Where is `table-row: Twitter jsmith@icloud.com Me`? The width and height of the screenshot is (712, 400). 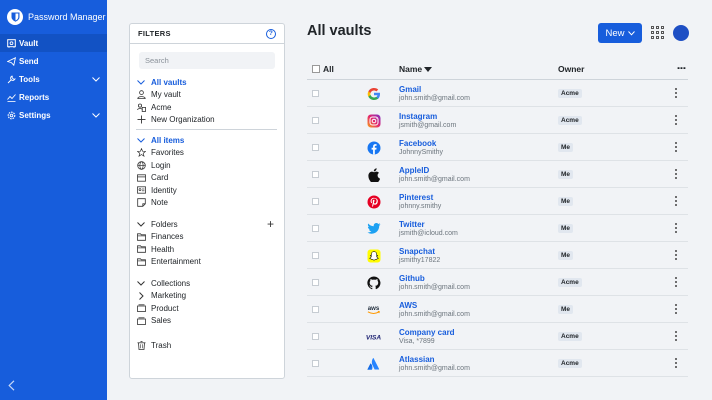 table-row: Twitter jsmith@icloud.com Me is located at coordinates (497, 228).